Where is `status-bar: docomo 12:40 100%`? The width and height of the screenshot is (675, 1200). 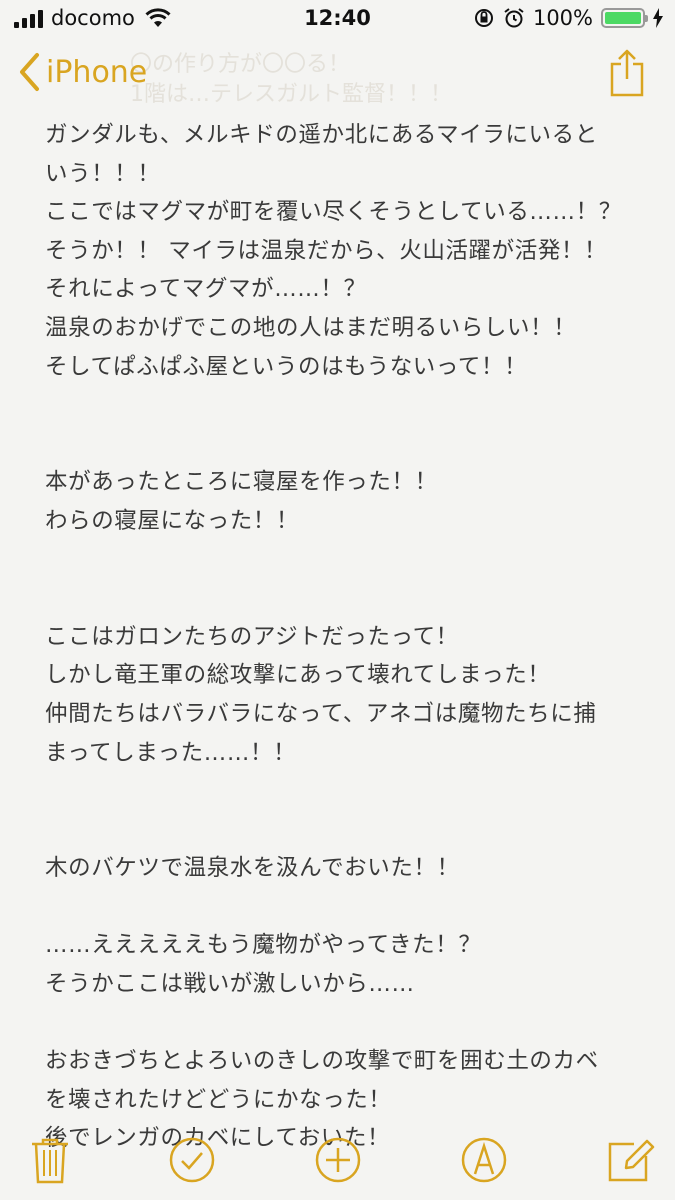 status-bar: docomo 12:40 100% is located at coordinates (337, 20).